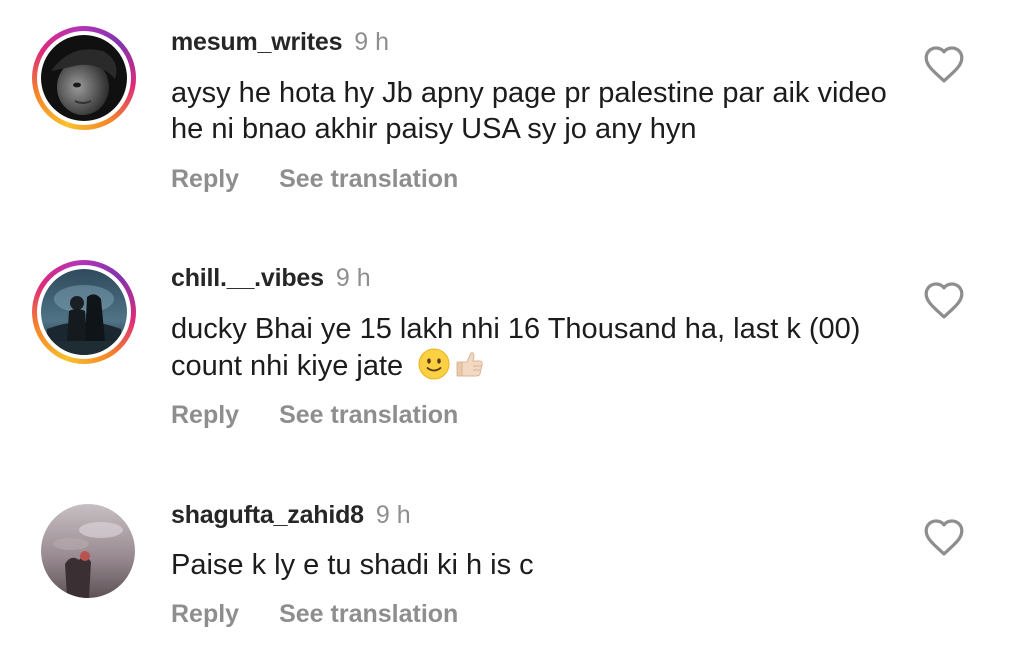 Image resolution: width=1024 pixels, height=649 pixels. I want to click on comment-header: shagufta_zahid8 9 h, so click(291, 515).